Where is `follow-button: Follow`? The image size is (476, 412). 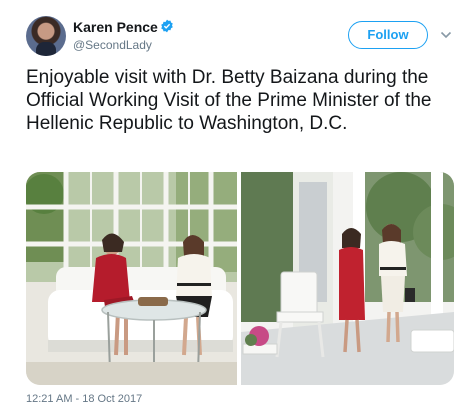
follow-button: Follow is located at coordinates (388, 35).